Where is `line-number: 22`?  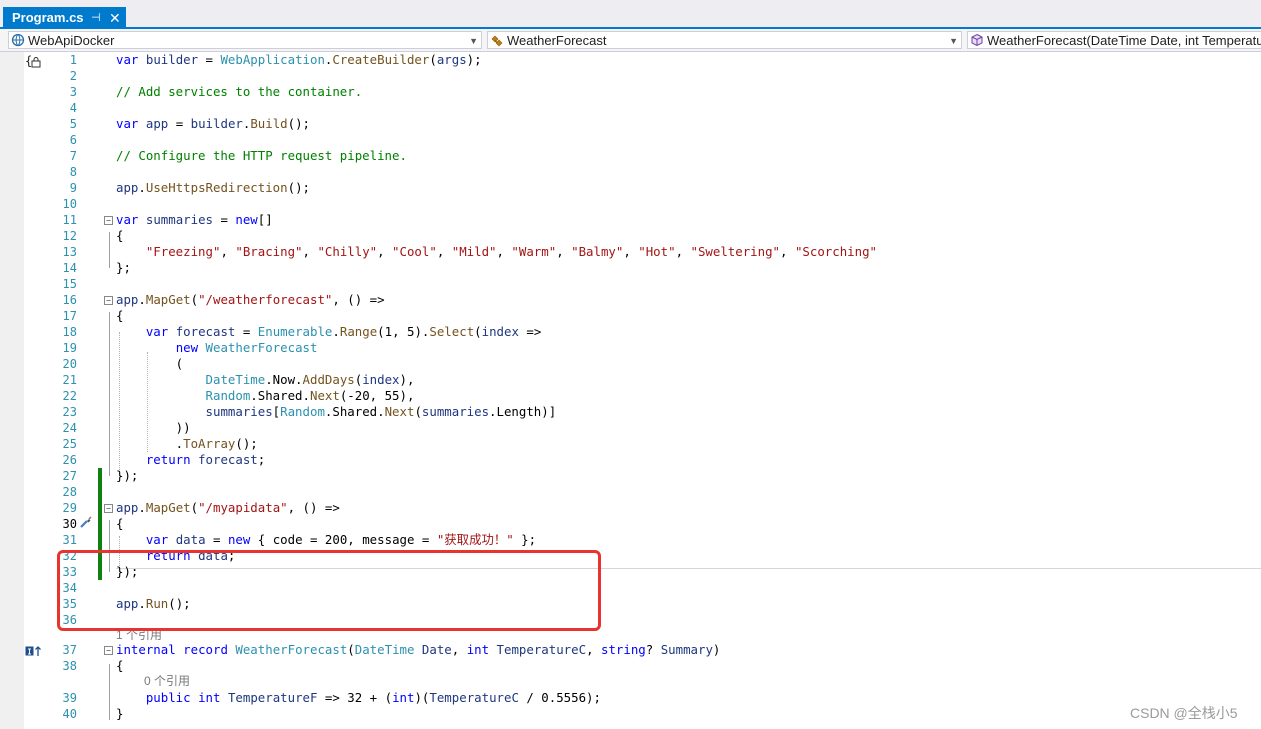
line-number: 22 is located at coordinates (69, 396).